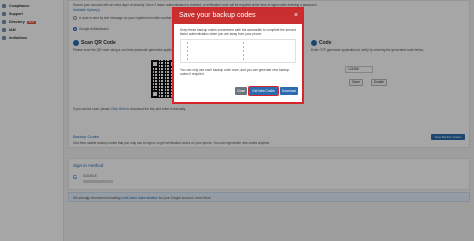 This screenshot has width=474, height=241. What do you see at coordinates (241, 91) in the screenshot?
I see `close-button: Close` at bounding box center [241, 91].